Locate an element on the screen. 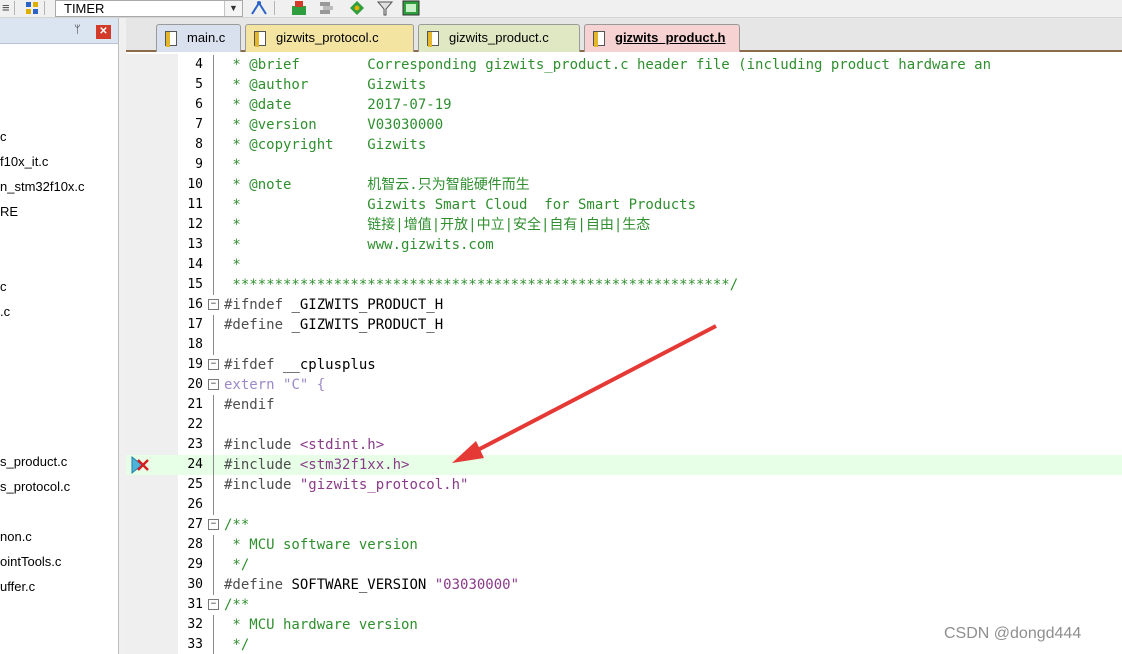  code-line: 16− #ifndef _GIZWITS_PRODUCT_H is located at coordinates (624, 305).